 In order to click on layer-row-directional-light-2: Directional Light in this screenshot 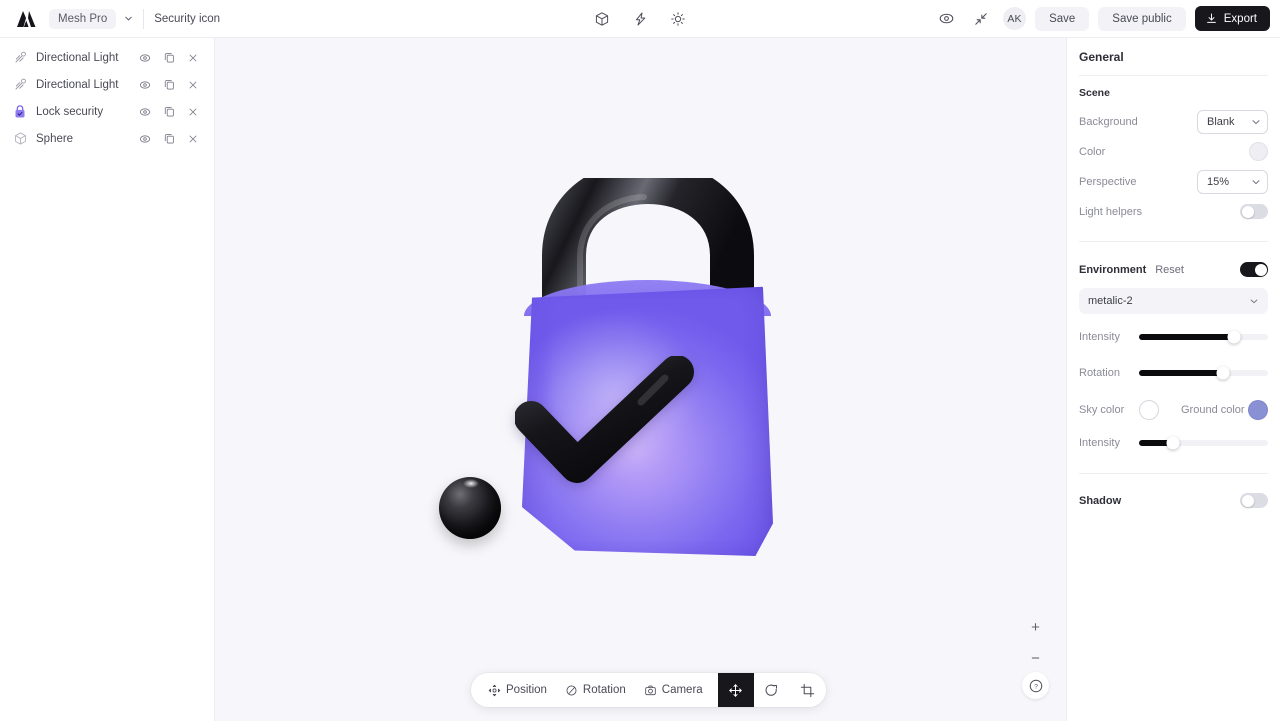, I will do `click(107, 84)`.